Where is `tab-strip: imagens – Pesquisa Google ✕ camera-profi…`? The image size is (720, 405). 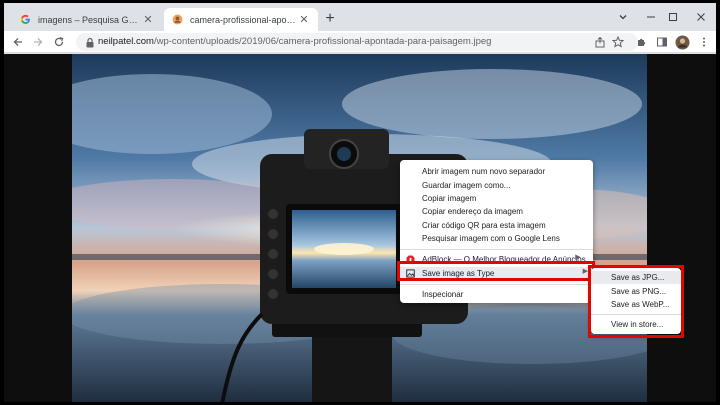 tab-strip: imagens – Pesquisa Google ✕ camera-profi… is located at coordinates (360, 17).